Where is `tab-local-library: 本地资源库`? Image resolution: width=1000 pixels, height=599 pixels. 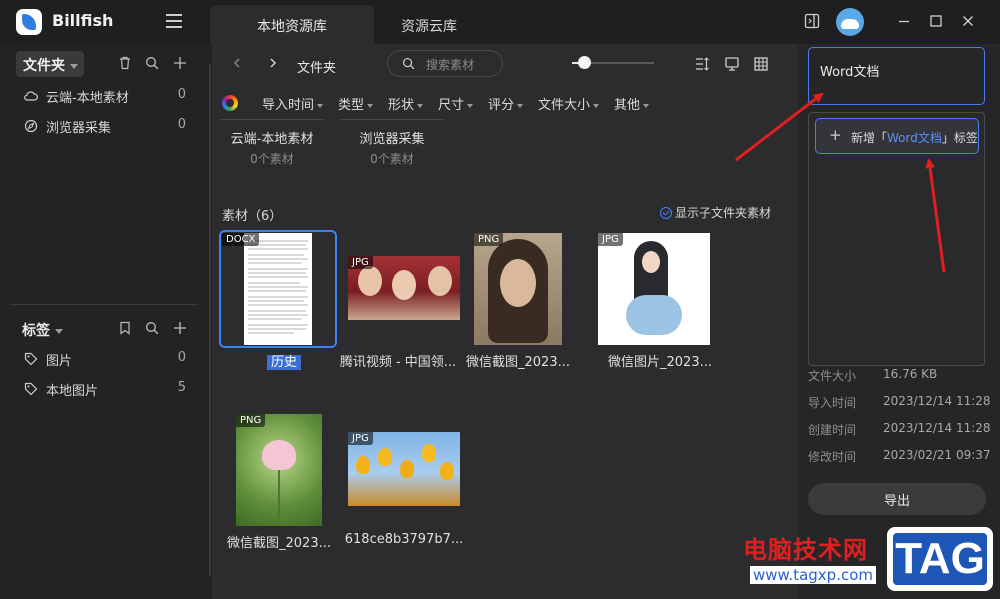 tab-local-library: 本地资源库 is located at coordinates (292, 24).